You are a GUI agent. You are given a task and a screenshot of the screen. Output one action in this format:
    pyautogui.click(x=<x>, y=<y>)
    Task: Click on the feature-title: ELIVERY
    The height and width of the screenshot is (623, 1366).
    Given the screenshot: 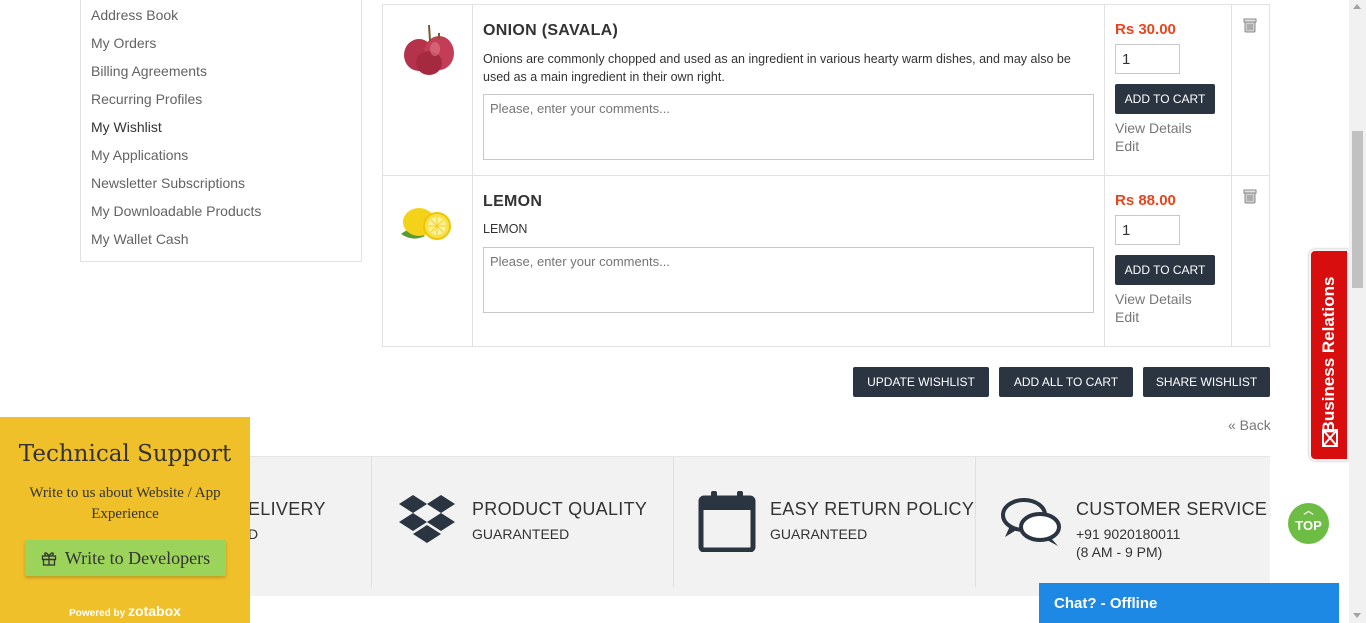 What is the action you would take?
    pyautogui.click(x=287, y=509)
    